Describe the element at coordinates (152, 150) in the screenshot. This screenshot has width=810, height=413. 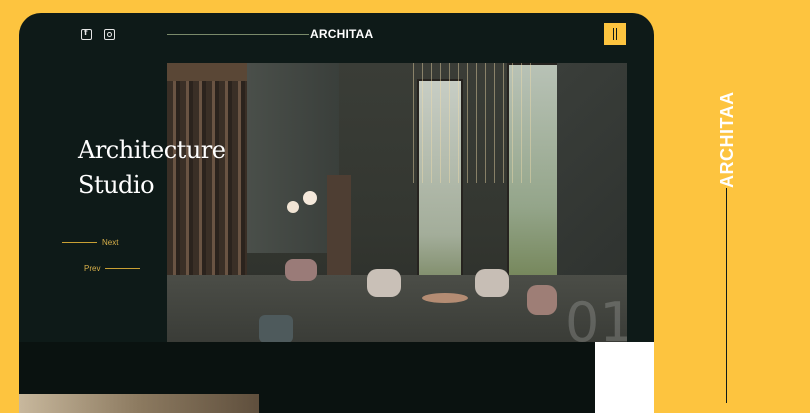
I see `hero-title-line1: Architecture` at that location.